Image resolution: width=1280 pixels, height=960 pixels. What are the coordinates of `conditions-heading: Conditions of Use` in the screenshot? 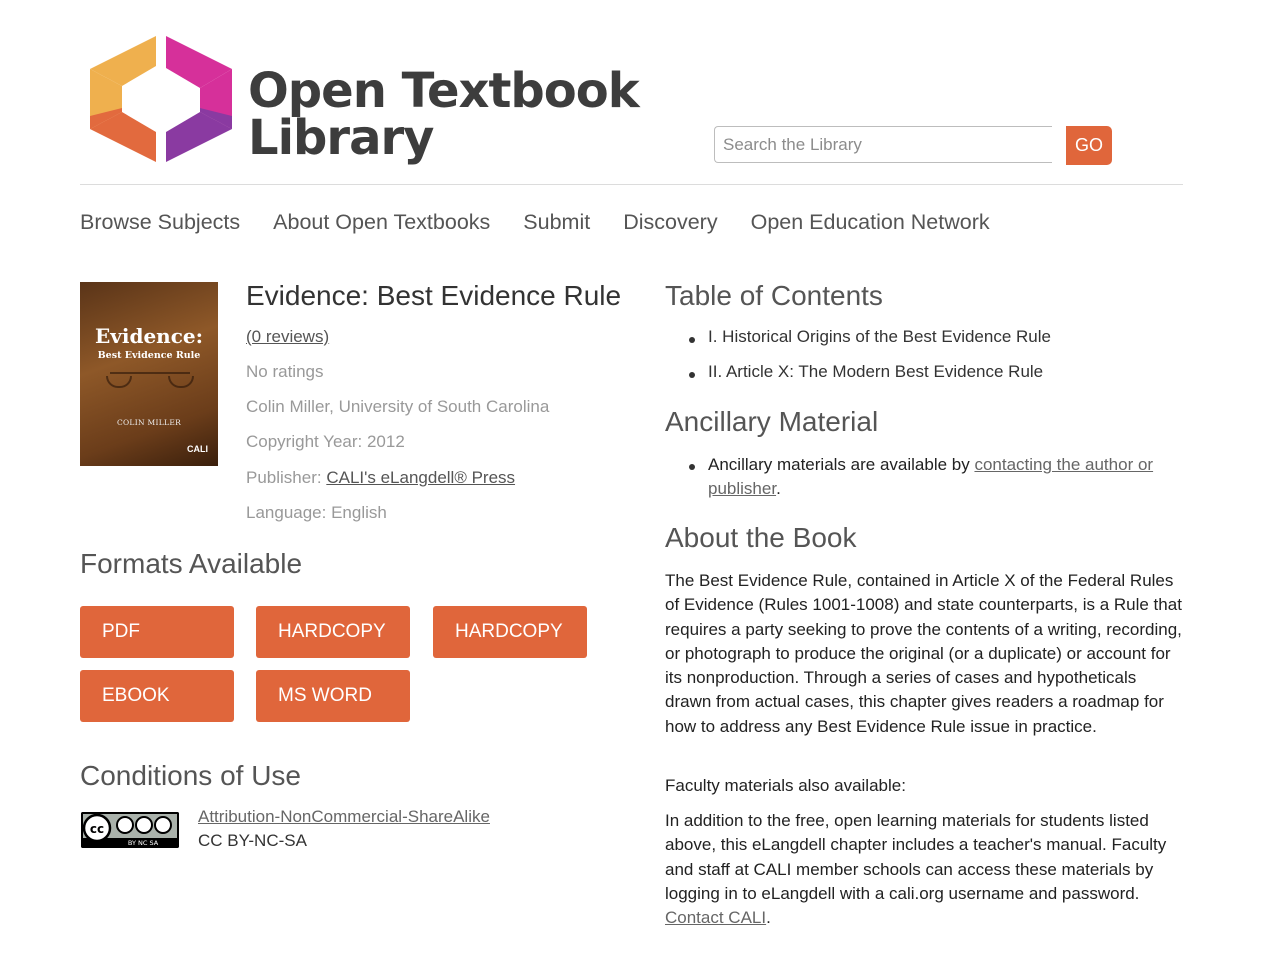 It's located at (191, 775).